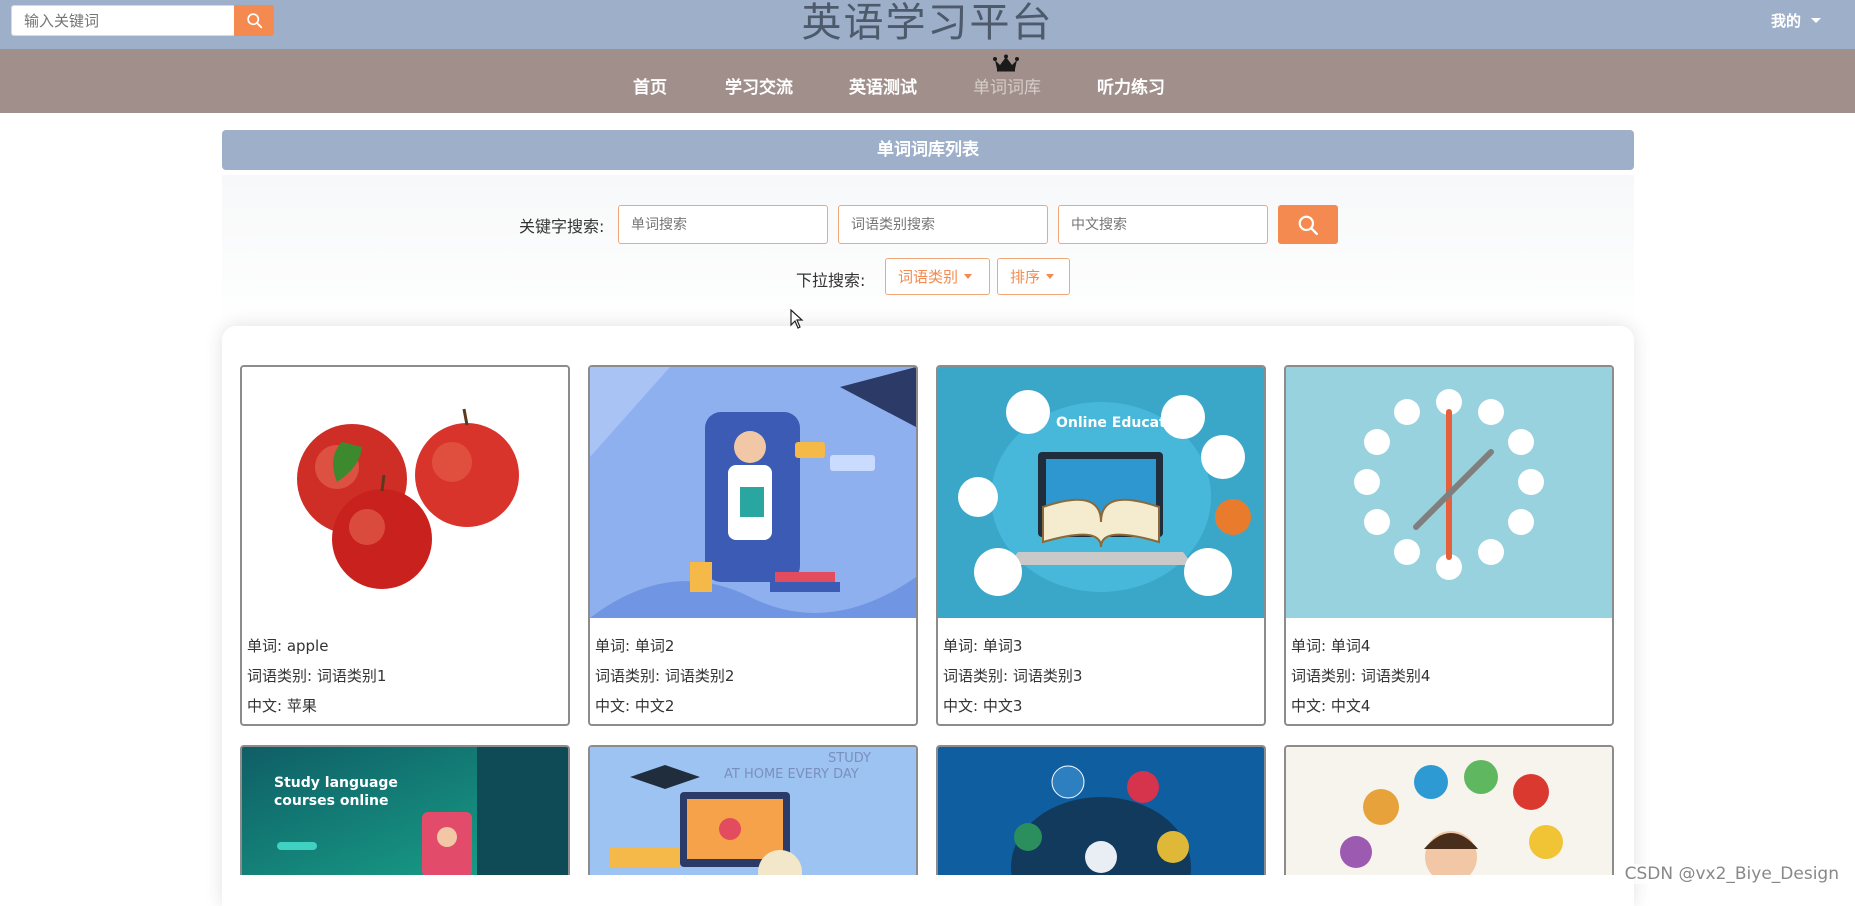 The width and height of the screenshot is (1855, 906). Describe the element at coordinates (928, 255) in the screenshot. I see `background-decoration` at that location.